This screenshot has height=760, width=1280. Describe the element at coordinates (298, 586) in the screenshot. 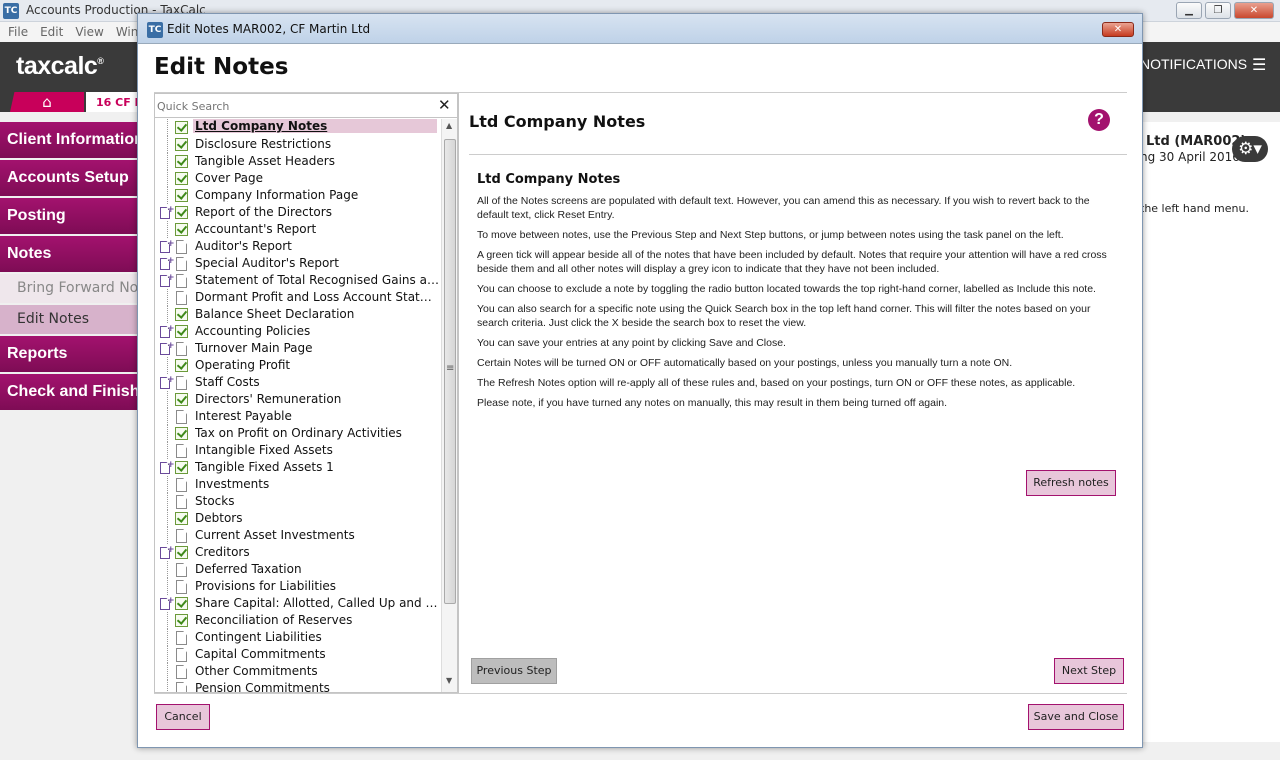

I see `tree-item: Provisions for Liabilities` at that location.